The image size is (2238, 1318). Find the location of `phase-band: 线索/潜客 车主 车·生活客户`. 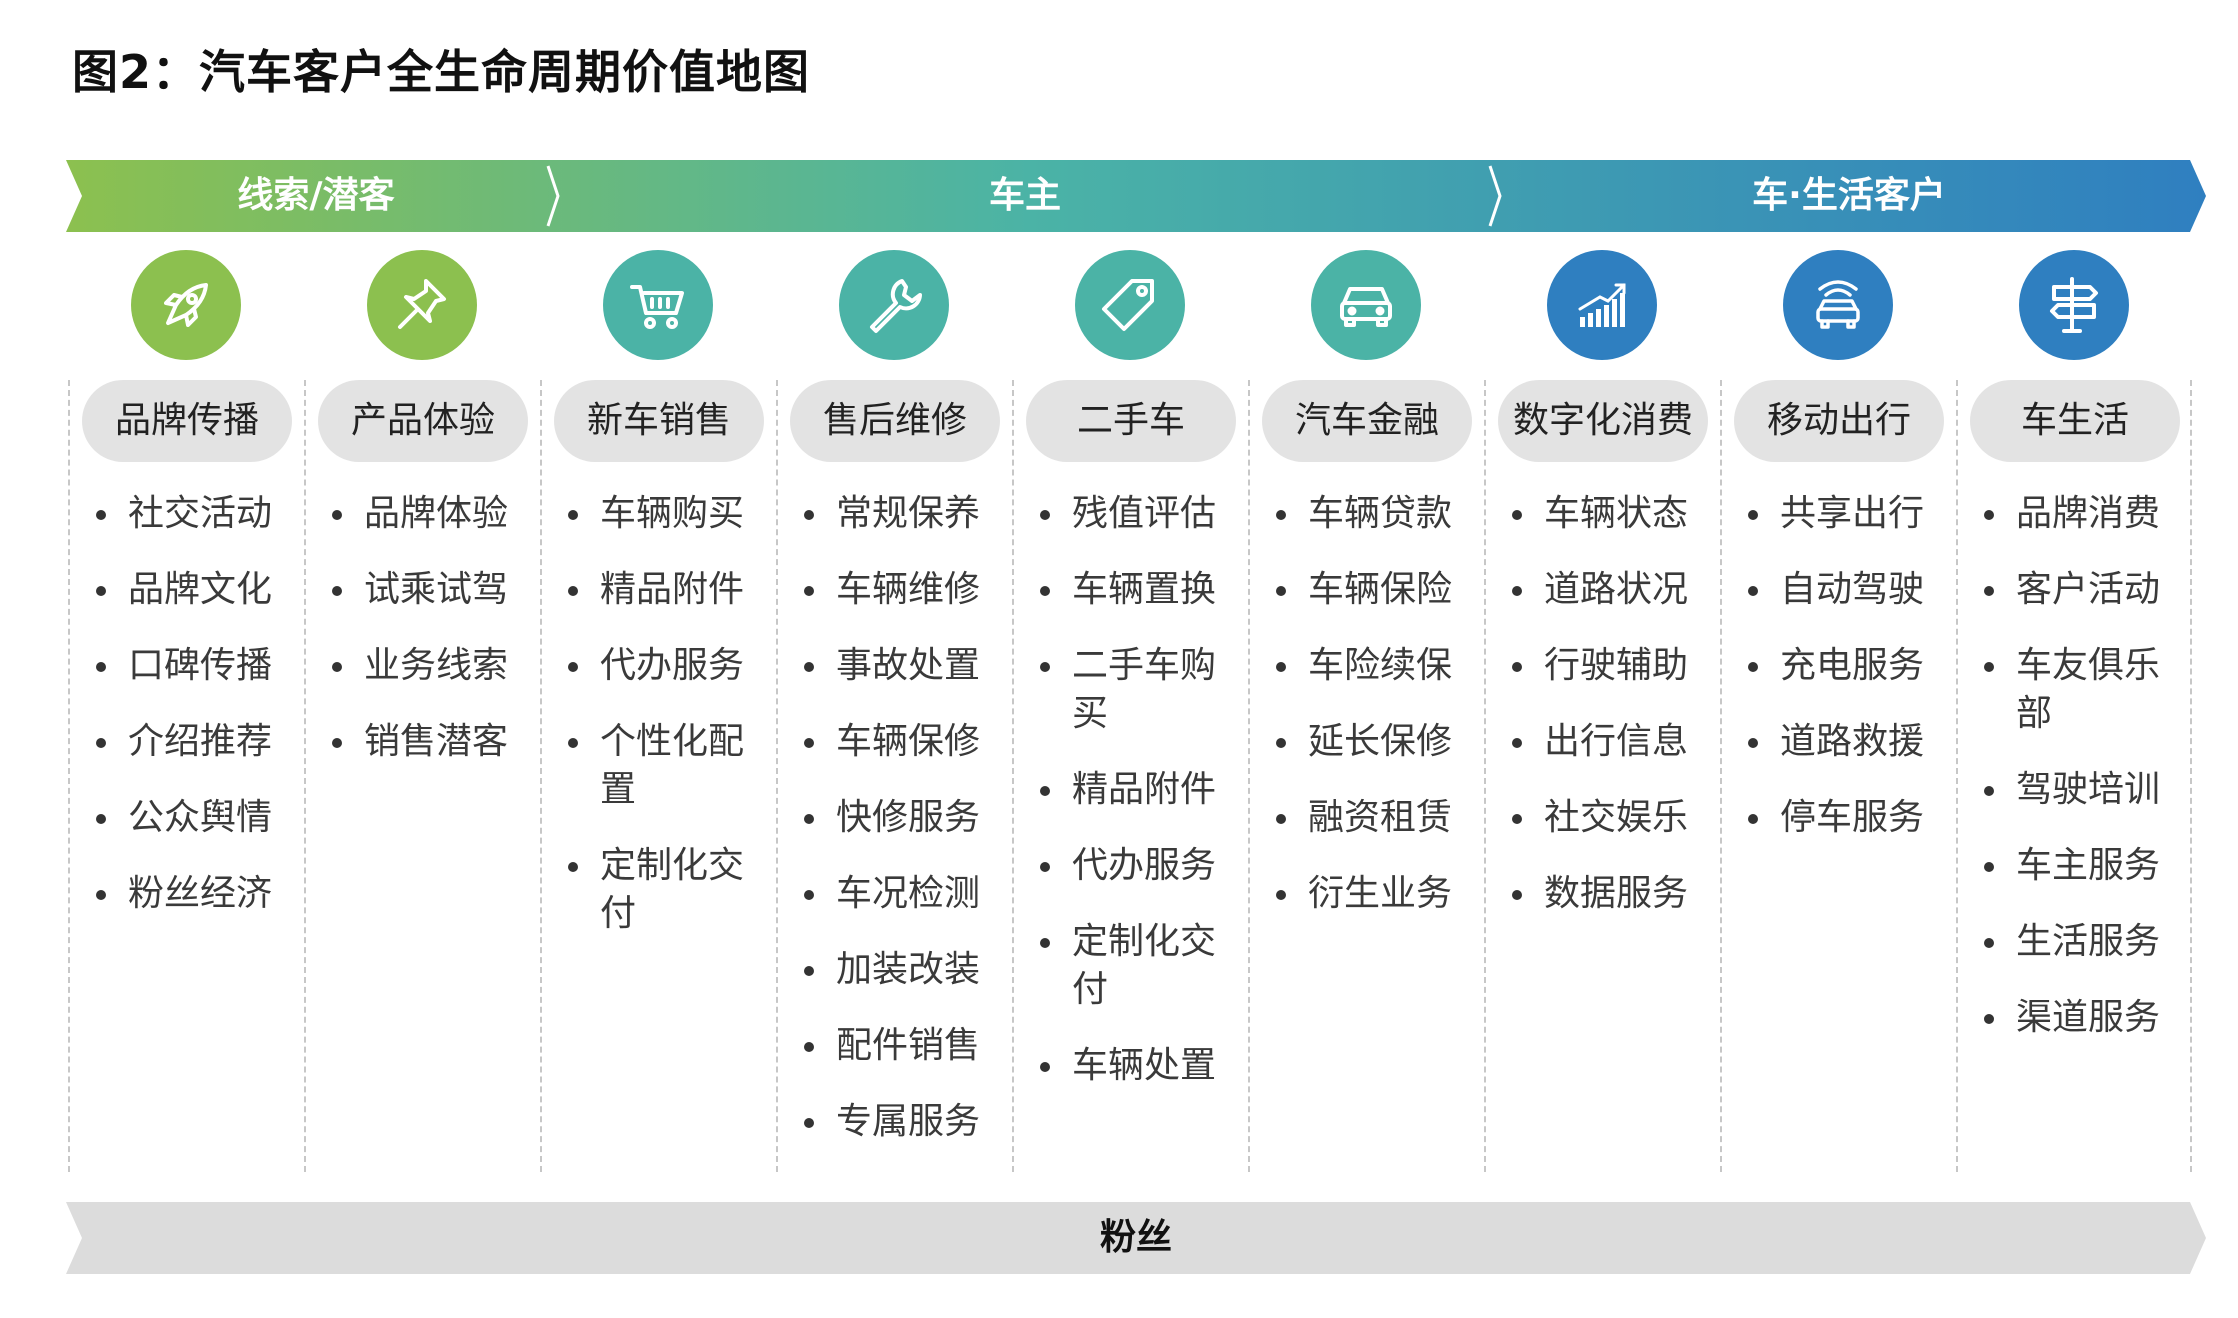

phase-band: 线索/潜客 车主 车·生活客户 is located at coordinates (1136, 196).